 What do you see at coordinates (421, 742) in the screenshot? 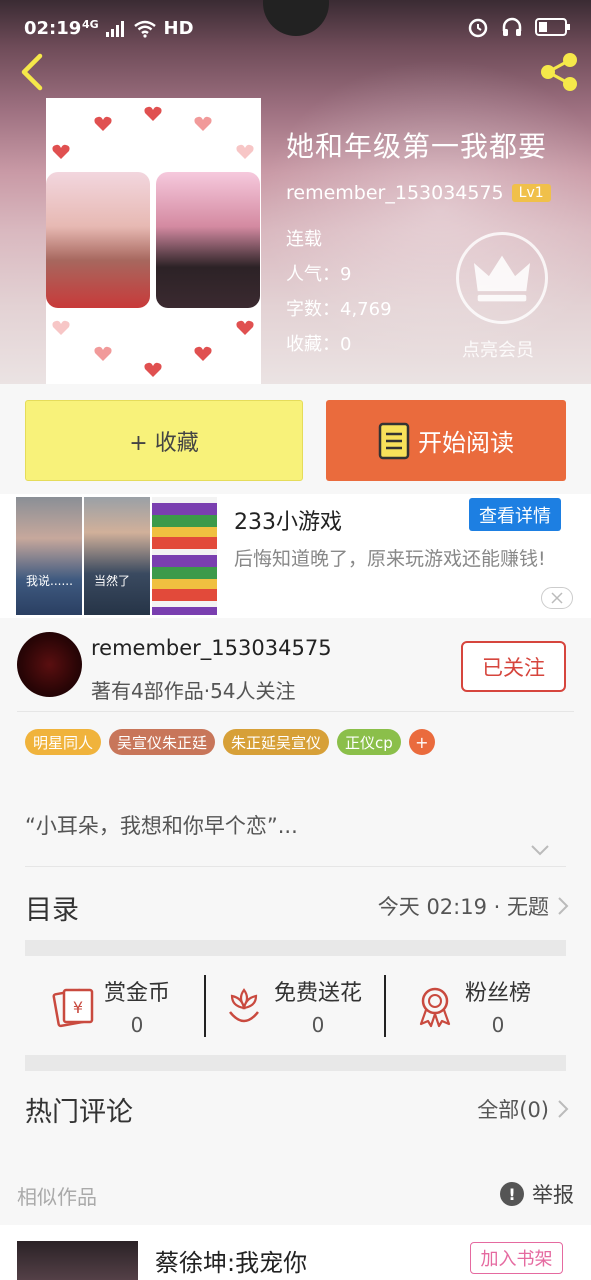
I see `add-tag-button: +` at bounding box center [421, 742].